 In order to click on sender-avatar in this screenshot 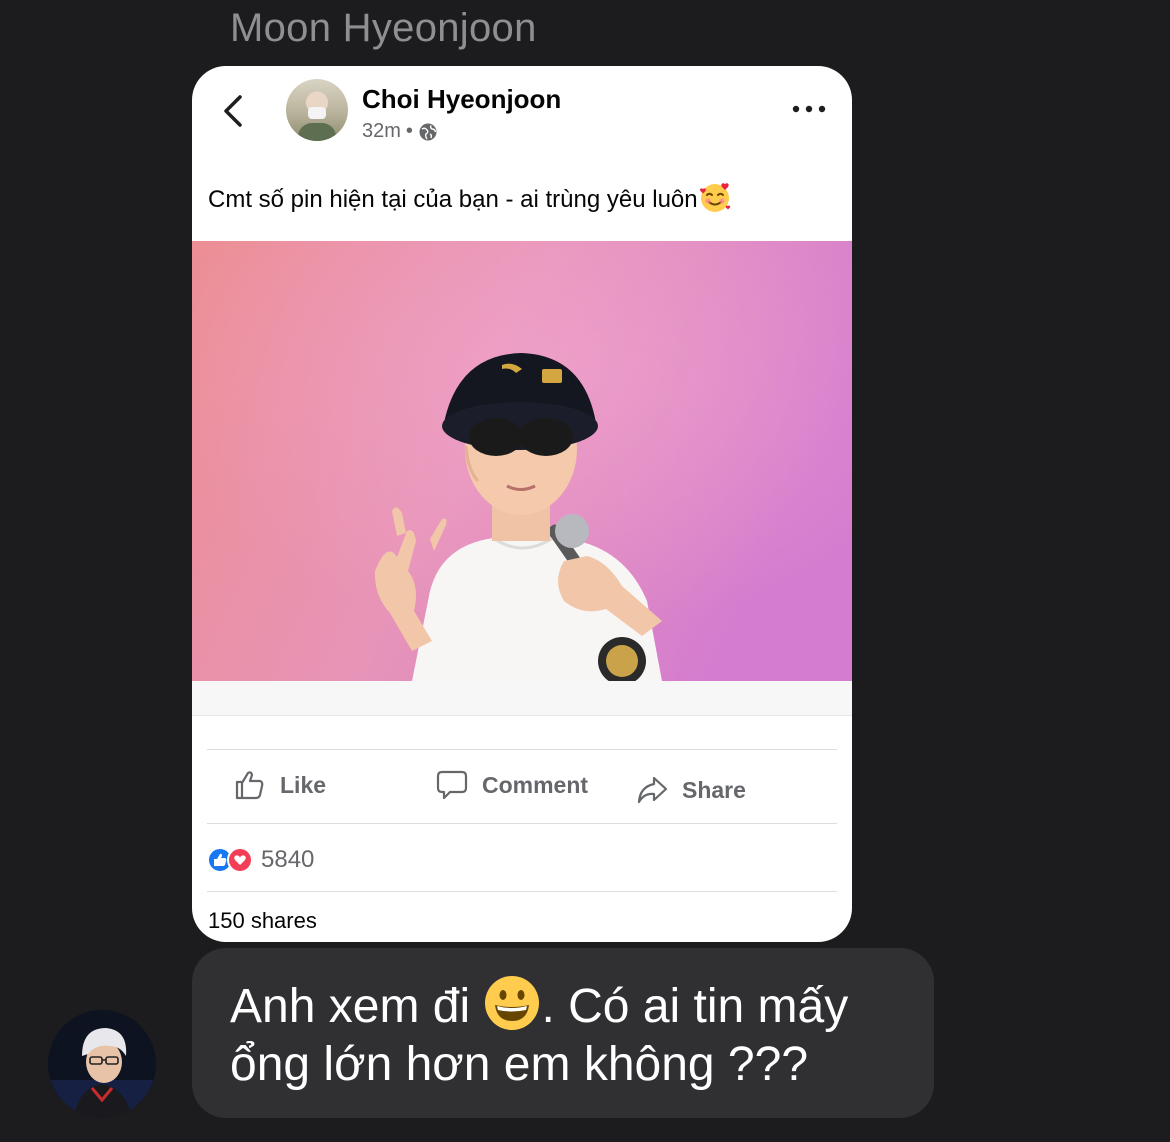, I will do `click(102, 1064)`.